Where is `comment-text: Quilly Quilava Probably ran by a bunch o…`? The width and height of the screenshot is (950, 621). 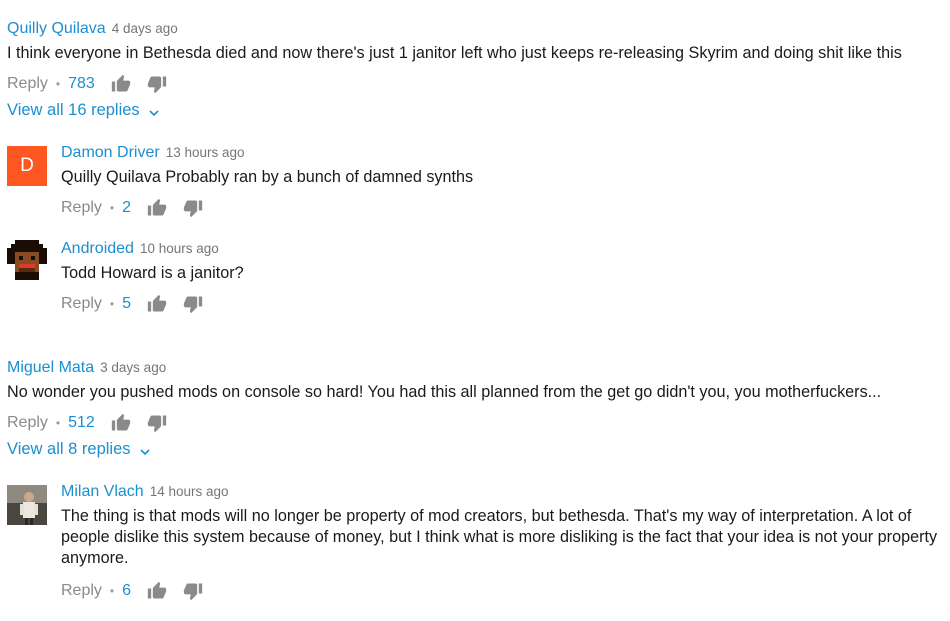 comment-text: Quilly Quilava Probably ran by a bunch o… is located at coordinates (267, 177).